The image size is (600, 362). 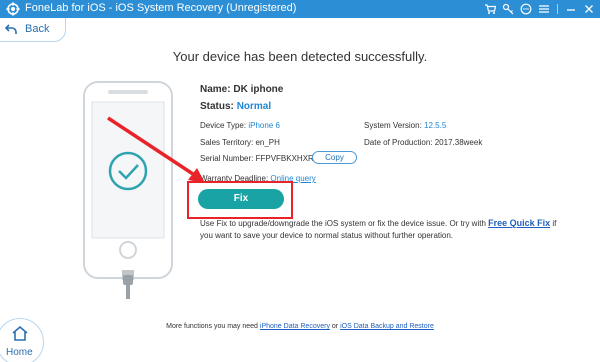 I want to click on date-production-value: 2017.38week, so click(x=458, y=142).